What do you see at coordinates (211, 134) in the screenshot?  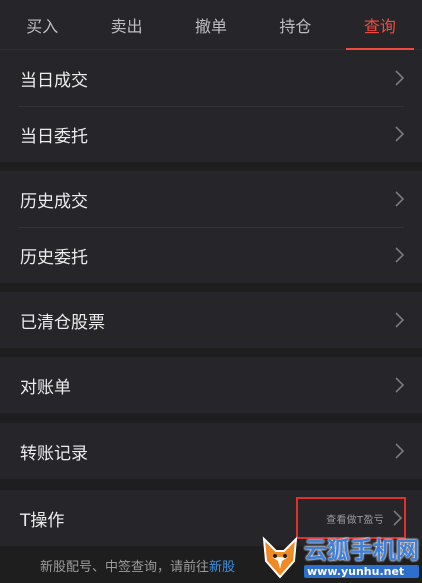 I see `menu-item-today-orders: 当日委托` at bounding box center [211, 134].